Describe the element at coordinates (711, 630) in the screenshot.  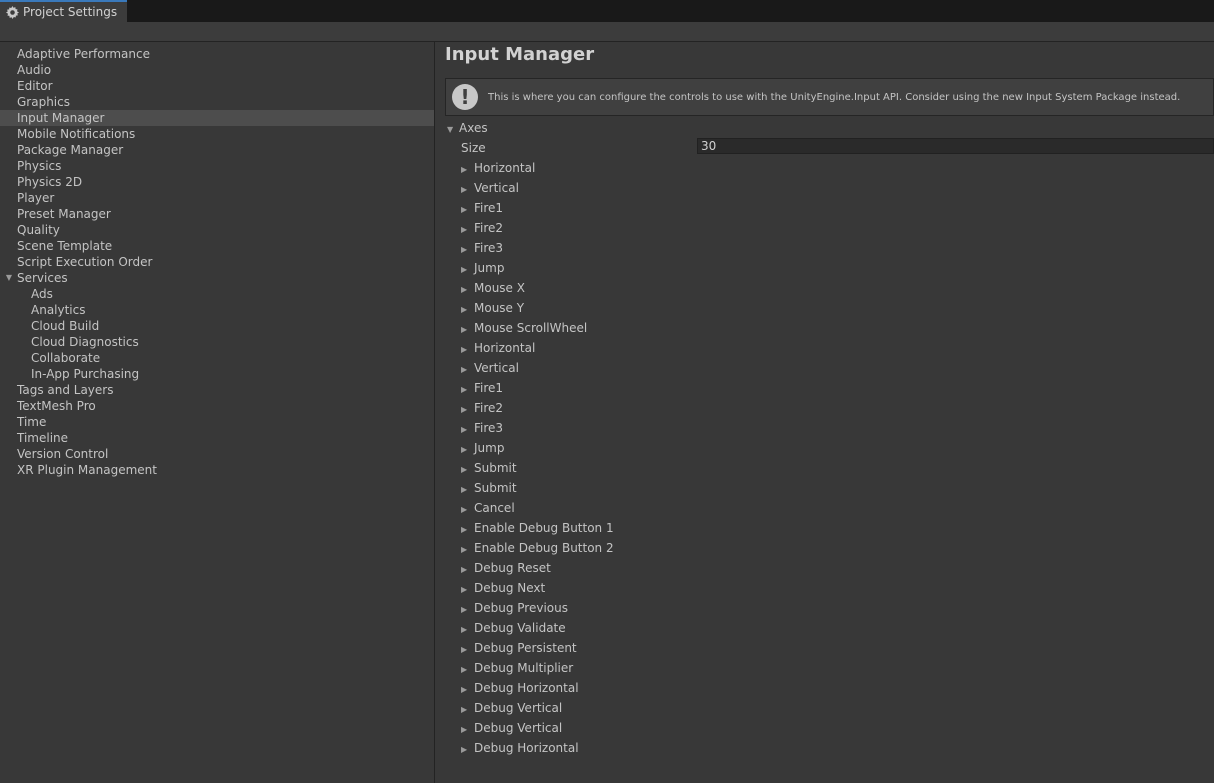
I see `axis-foldout: ▶ Debug Validate` at that location.